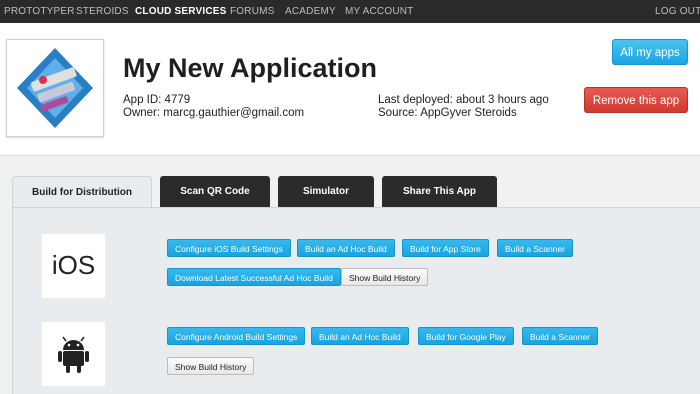 The image size is (700, 394). Describe the element at coordinates (211, 366) in the screenshot. I see `android-show-build-history-button: Show Build History` at that location.